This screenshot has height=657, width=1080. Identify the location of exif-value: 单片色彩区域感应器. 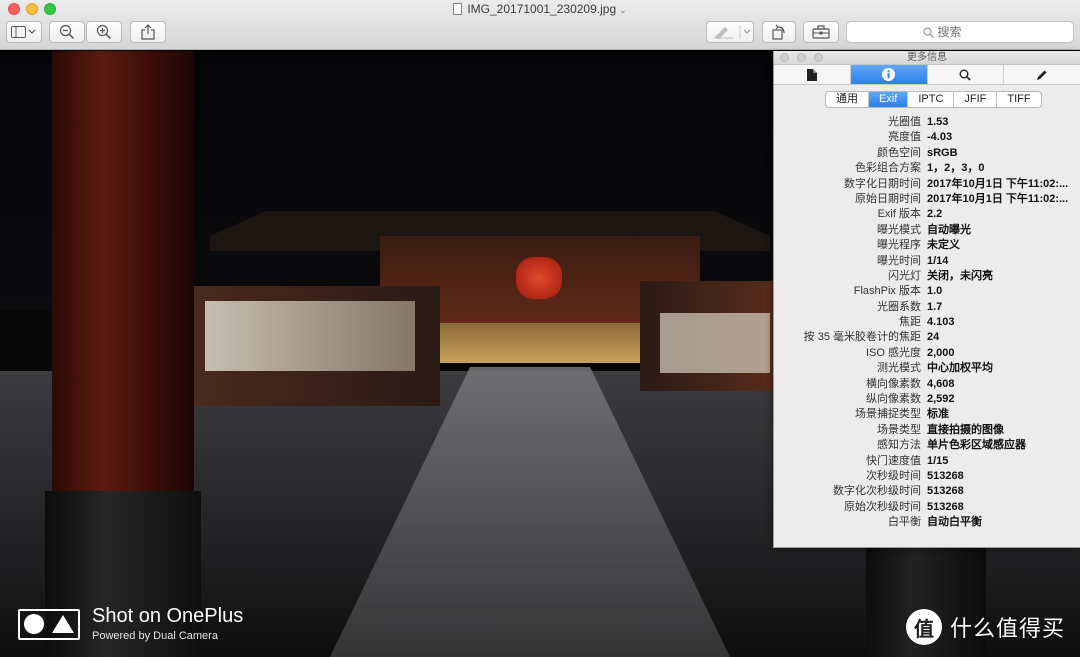
(1001, 445).